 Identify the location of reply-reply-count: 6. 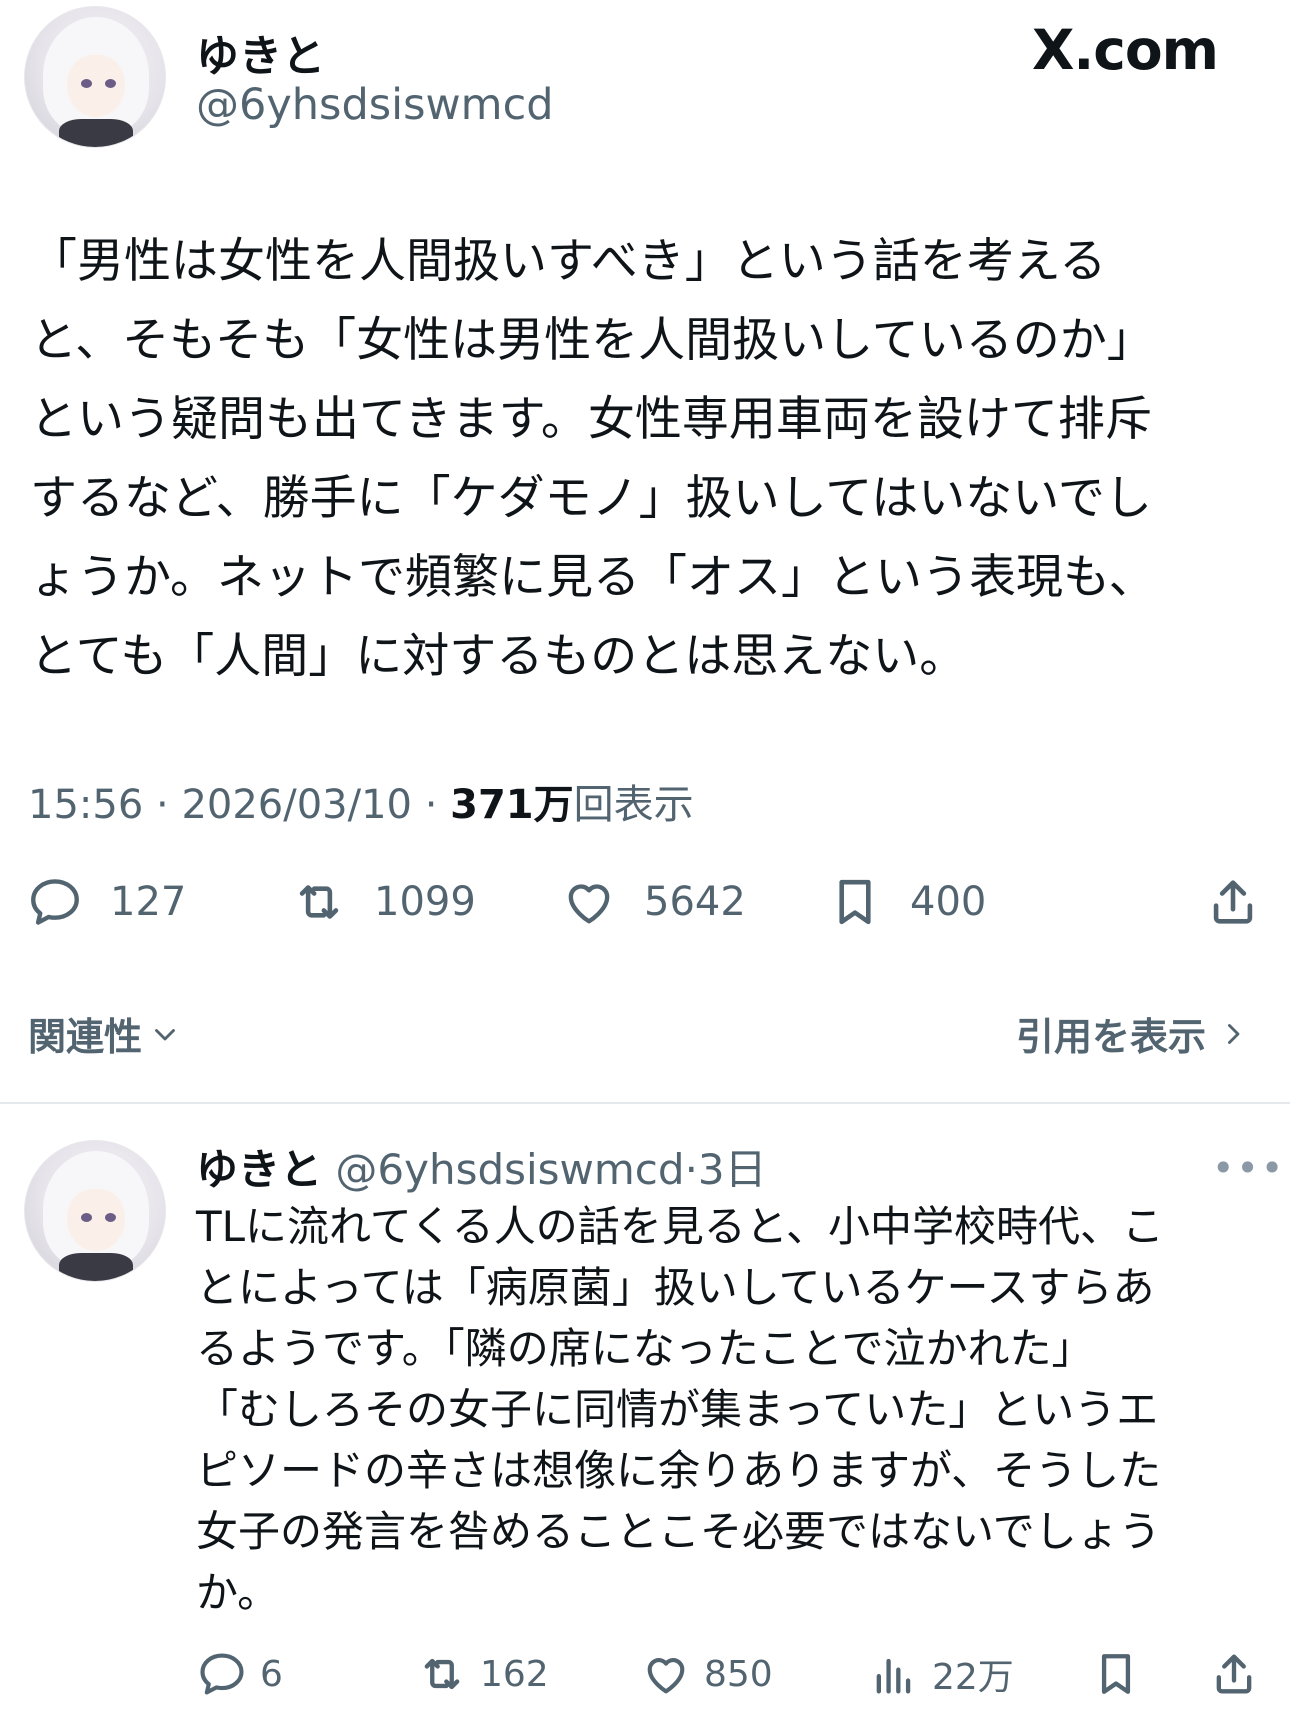
(271, 1674).